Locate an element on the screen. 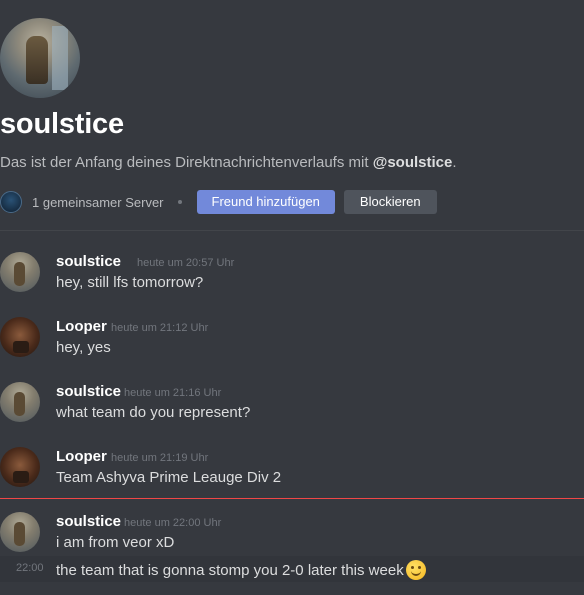 The height and width of the screenshot is (595, 584). slightly-smiling-face-icon is located at coordinates (415, 570).